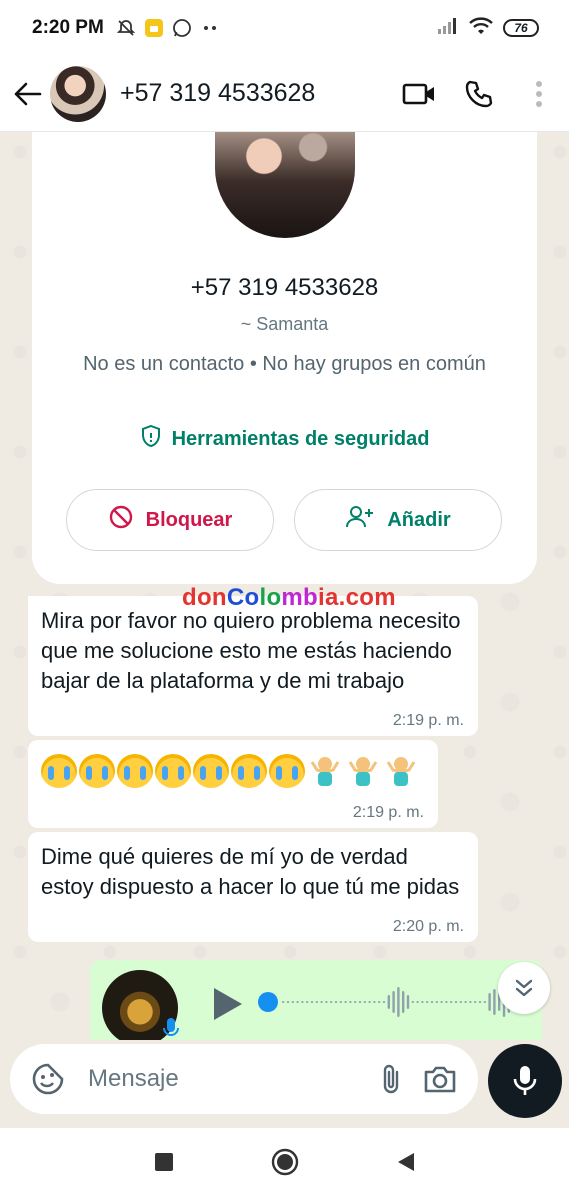 The width and height of the screenshot is (569, 1200). Describe the element at coordinates (448, 28) in the screenshot. I see `signal-icon` at that location.